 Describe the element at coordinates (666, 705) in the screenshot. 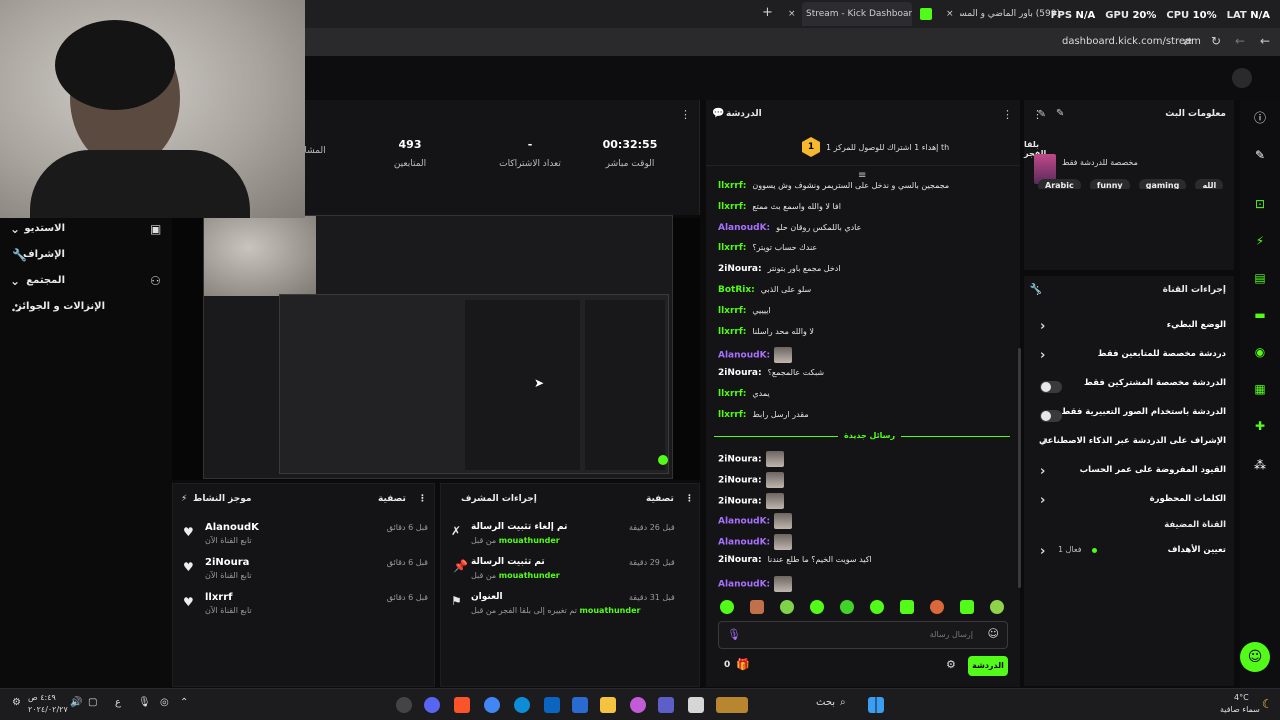

I see `teams-icon` at that location.